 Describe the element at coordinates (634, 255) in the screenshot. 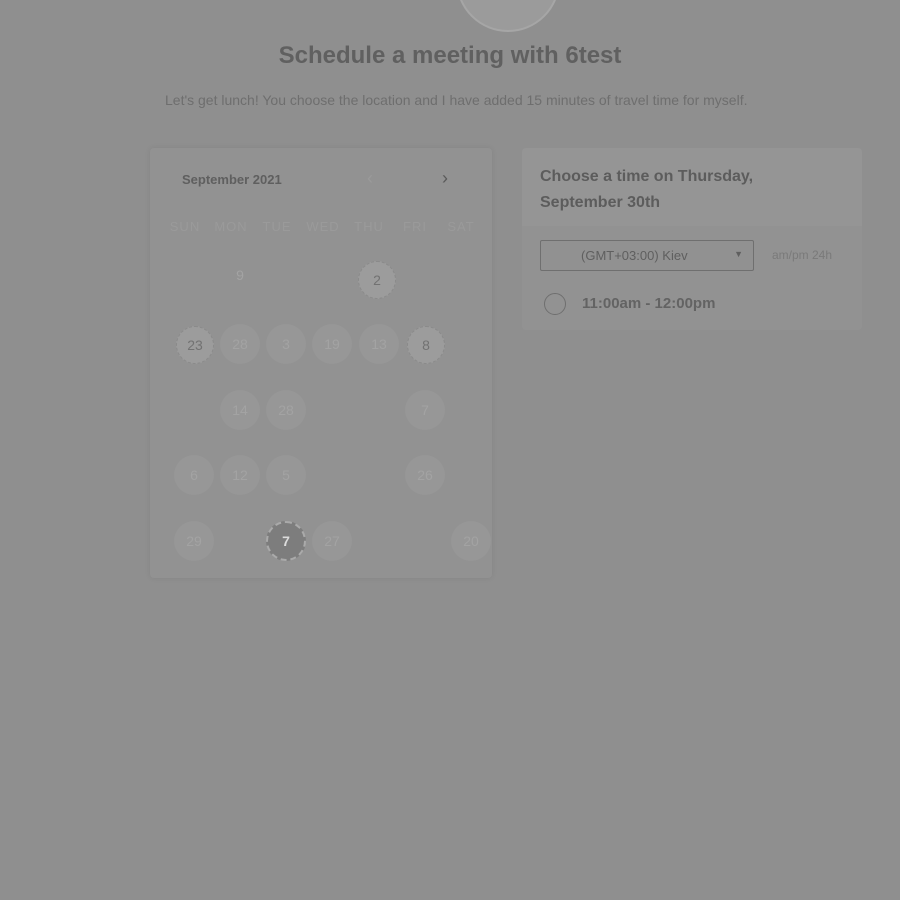

I see `timezone-value: (GMT+03:00) Kiev` at that location.